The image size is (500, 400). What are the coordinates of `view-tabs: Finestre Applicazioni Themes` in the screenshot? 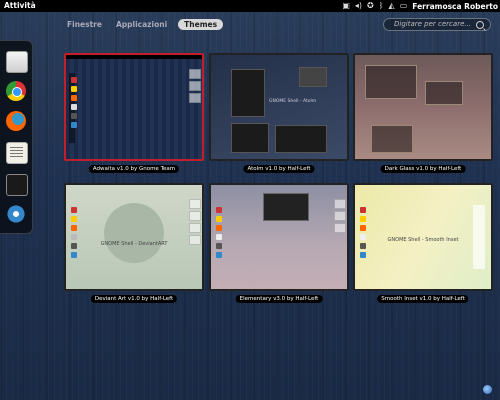 It's located at (144, 24).